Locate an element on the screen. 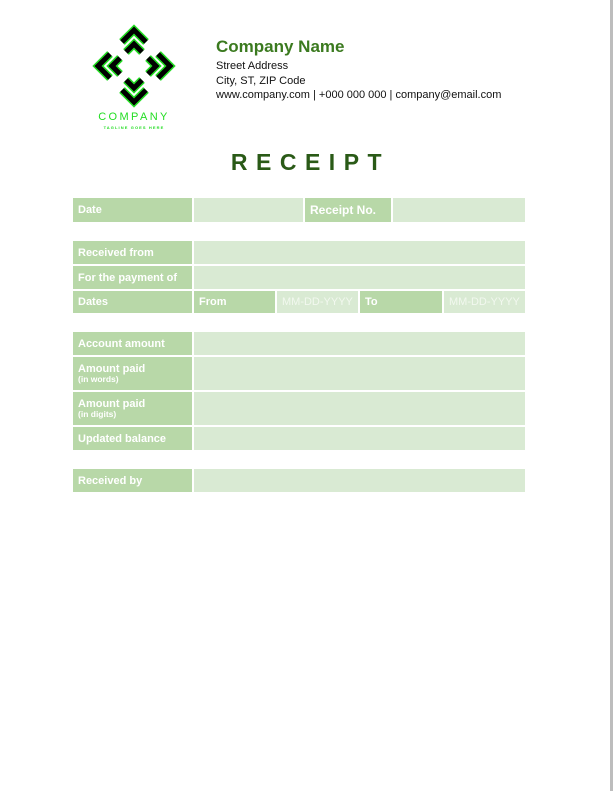 The image size is (613, 791). to-date-field: MM-DD-YYYY is located at coordinates (484, 302).